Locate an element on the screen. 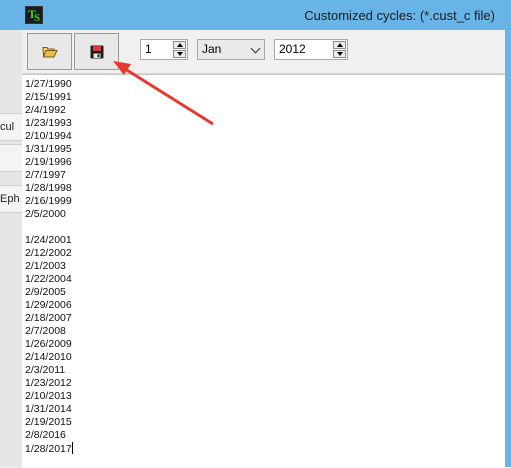  date-line: 2/15/1991 is located at coordinates (48, 97).